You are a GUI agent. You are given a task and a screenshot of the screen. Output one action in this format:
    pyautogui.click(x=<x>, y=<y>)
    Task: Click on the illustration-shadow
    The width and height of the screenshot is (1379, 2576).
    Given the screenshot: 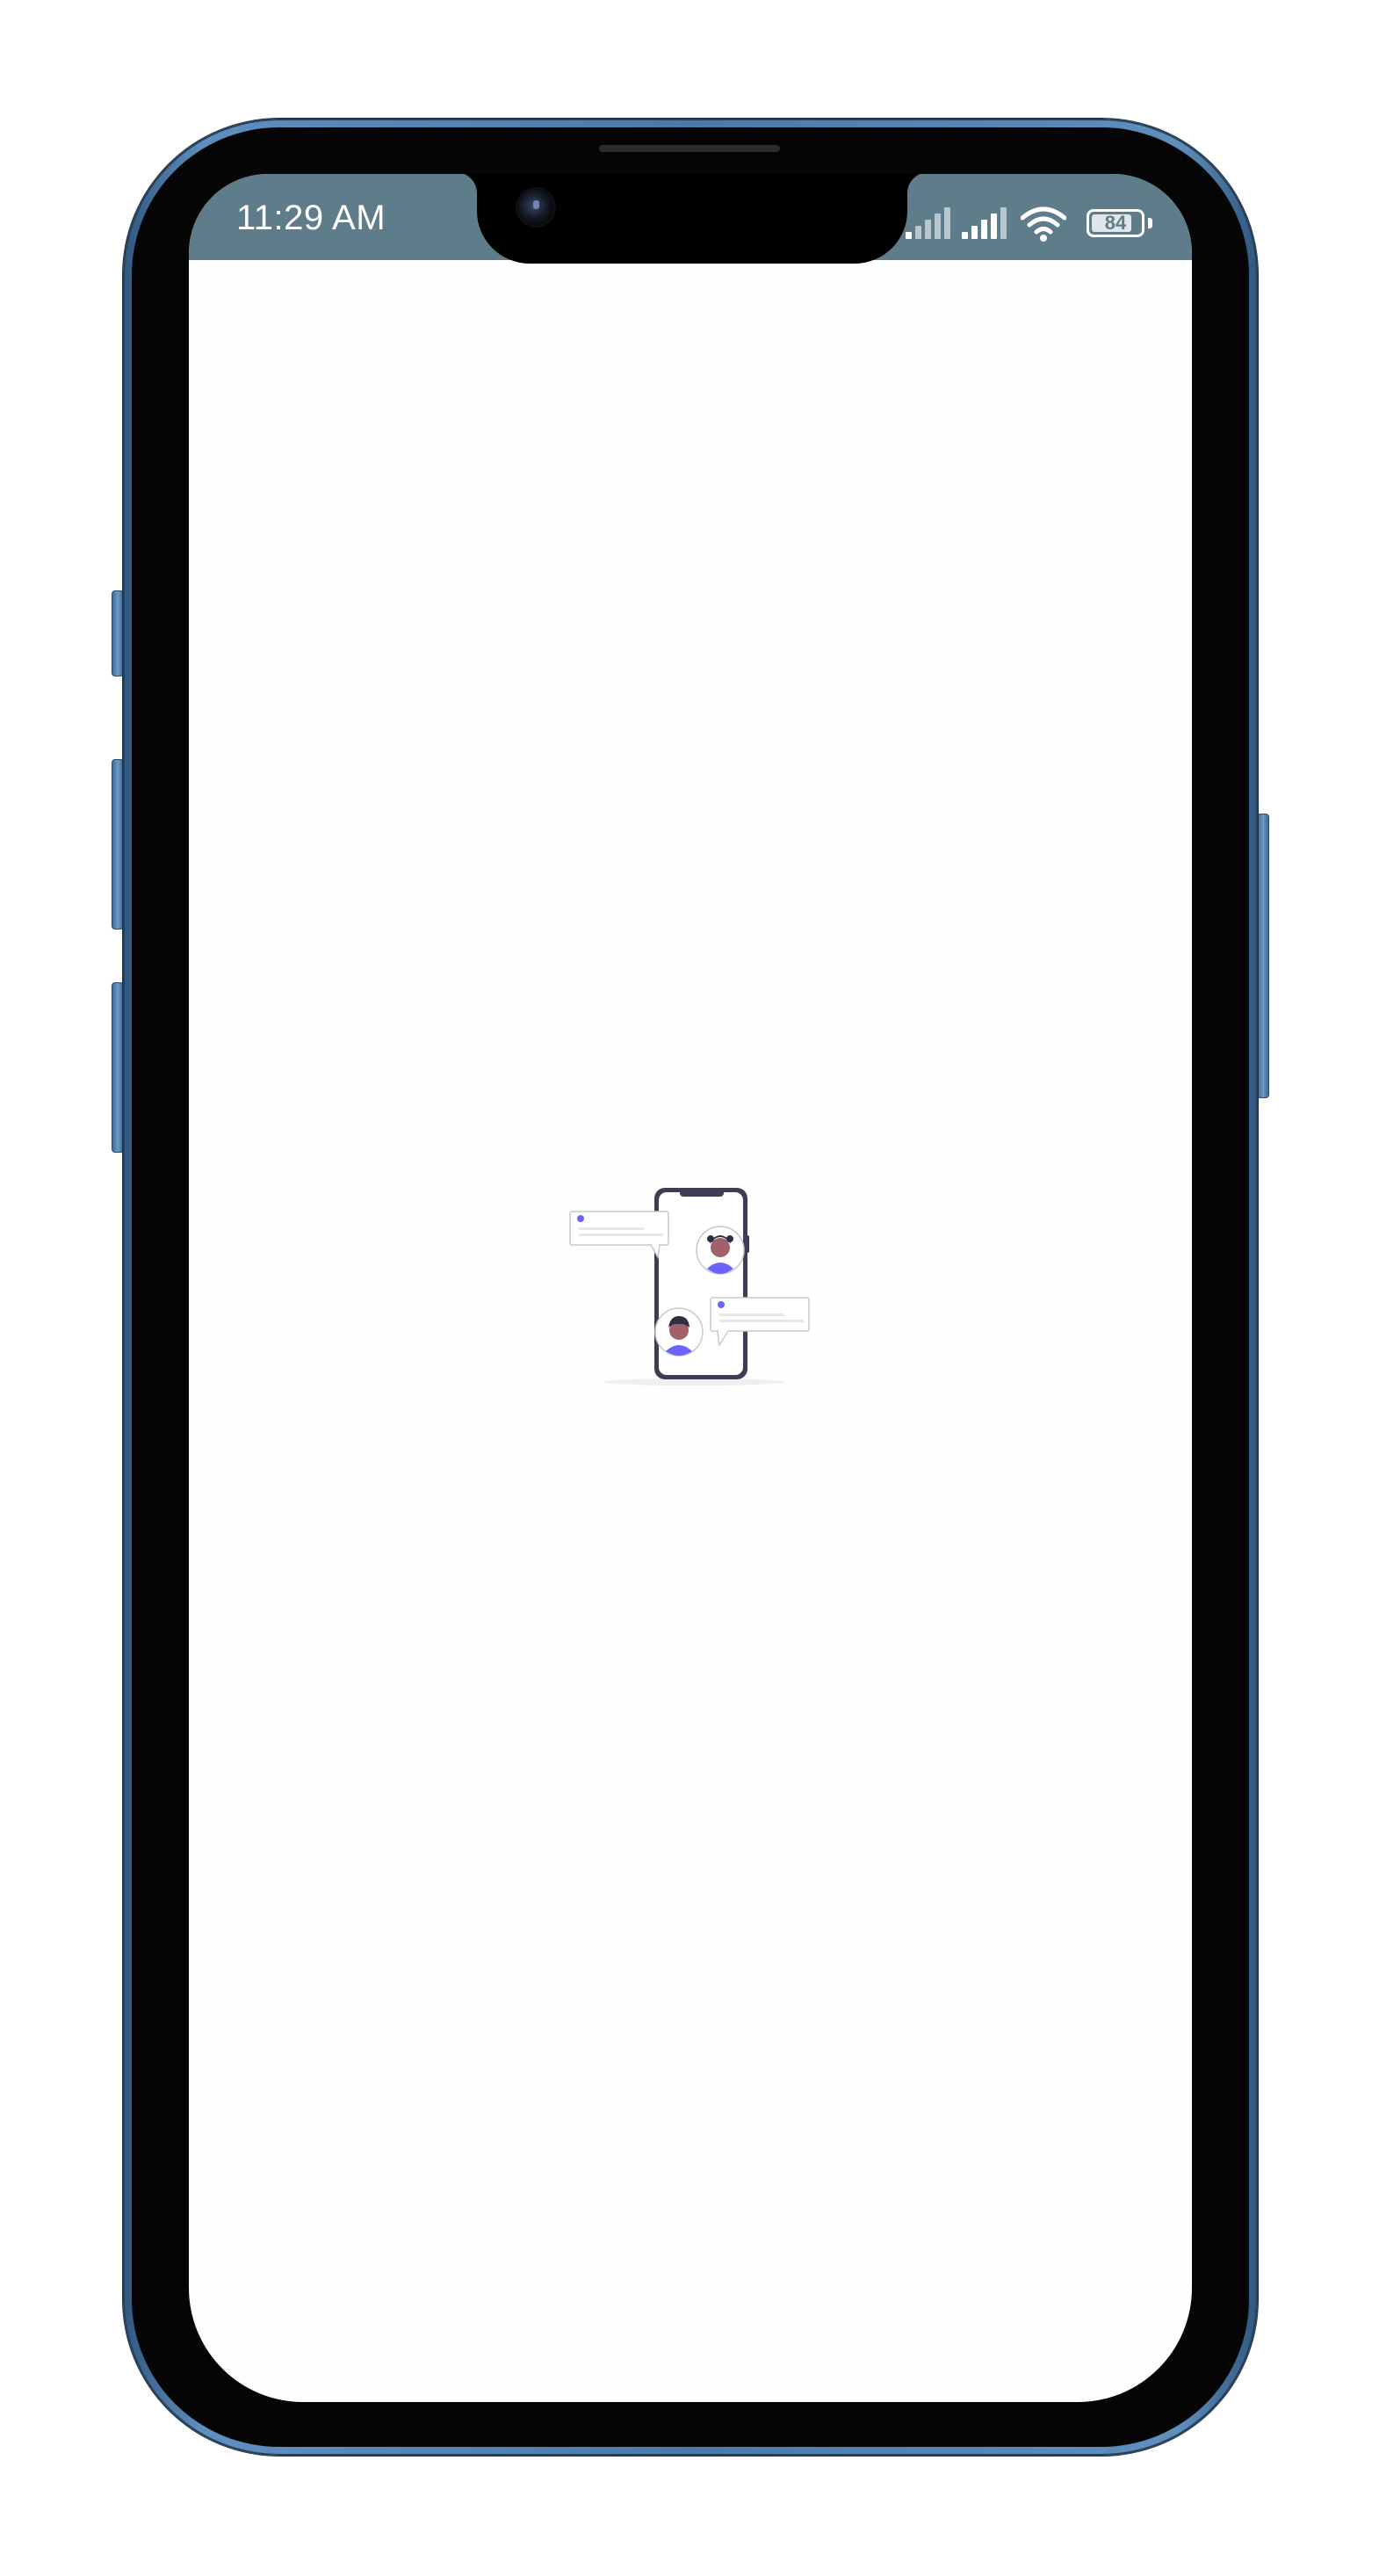 What is the action you would take?
    pyautogui.click(x=694, y=1382)
    